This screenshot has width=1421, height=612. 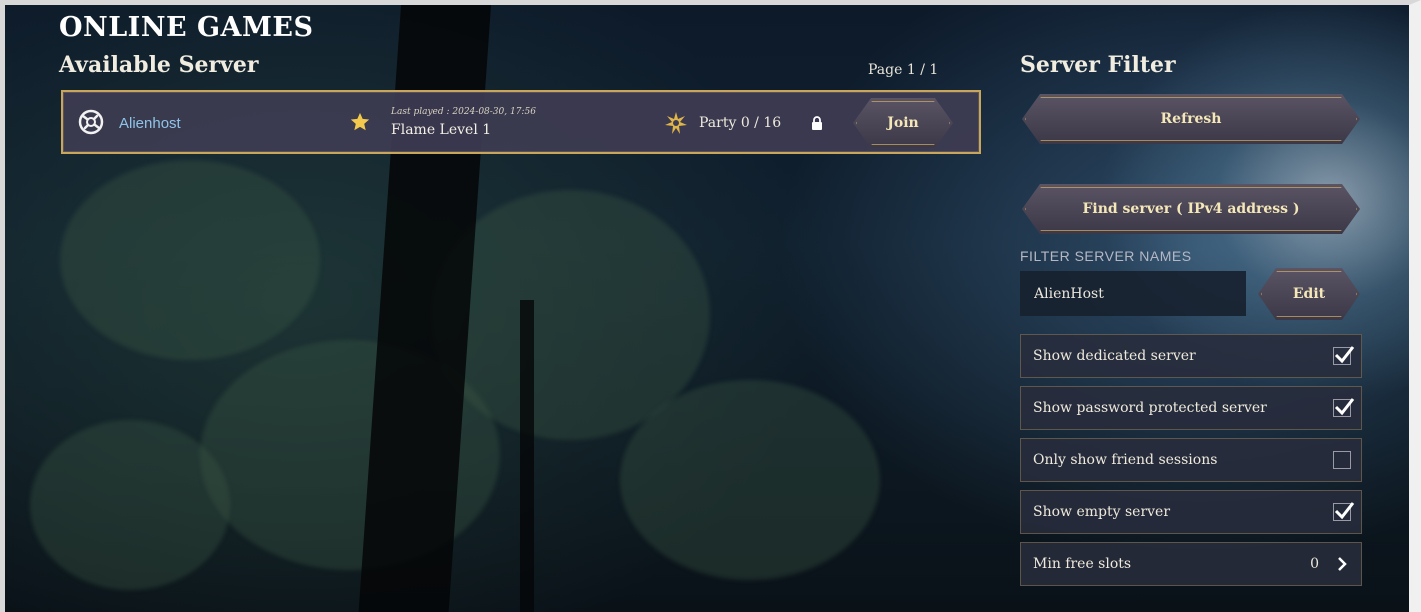 What do you see at coordinates (740, 123) in the screenshot?
I see `party-count: Party 0 / 16` at bounding box center [740, 123].